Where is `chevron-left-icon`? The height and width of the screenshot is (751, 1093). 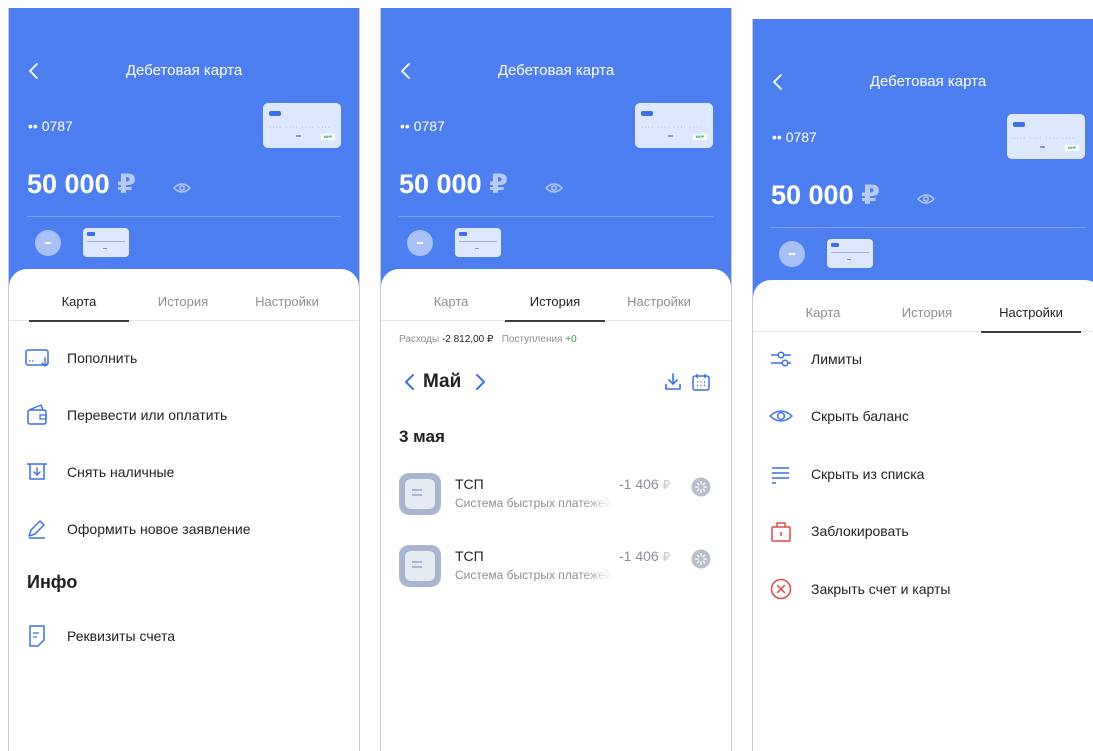
chevron-left-icon is located at coordinates (409, 382).